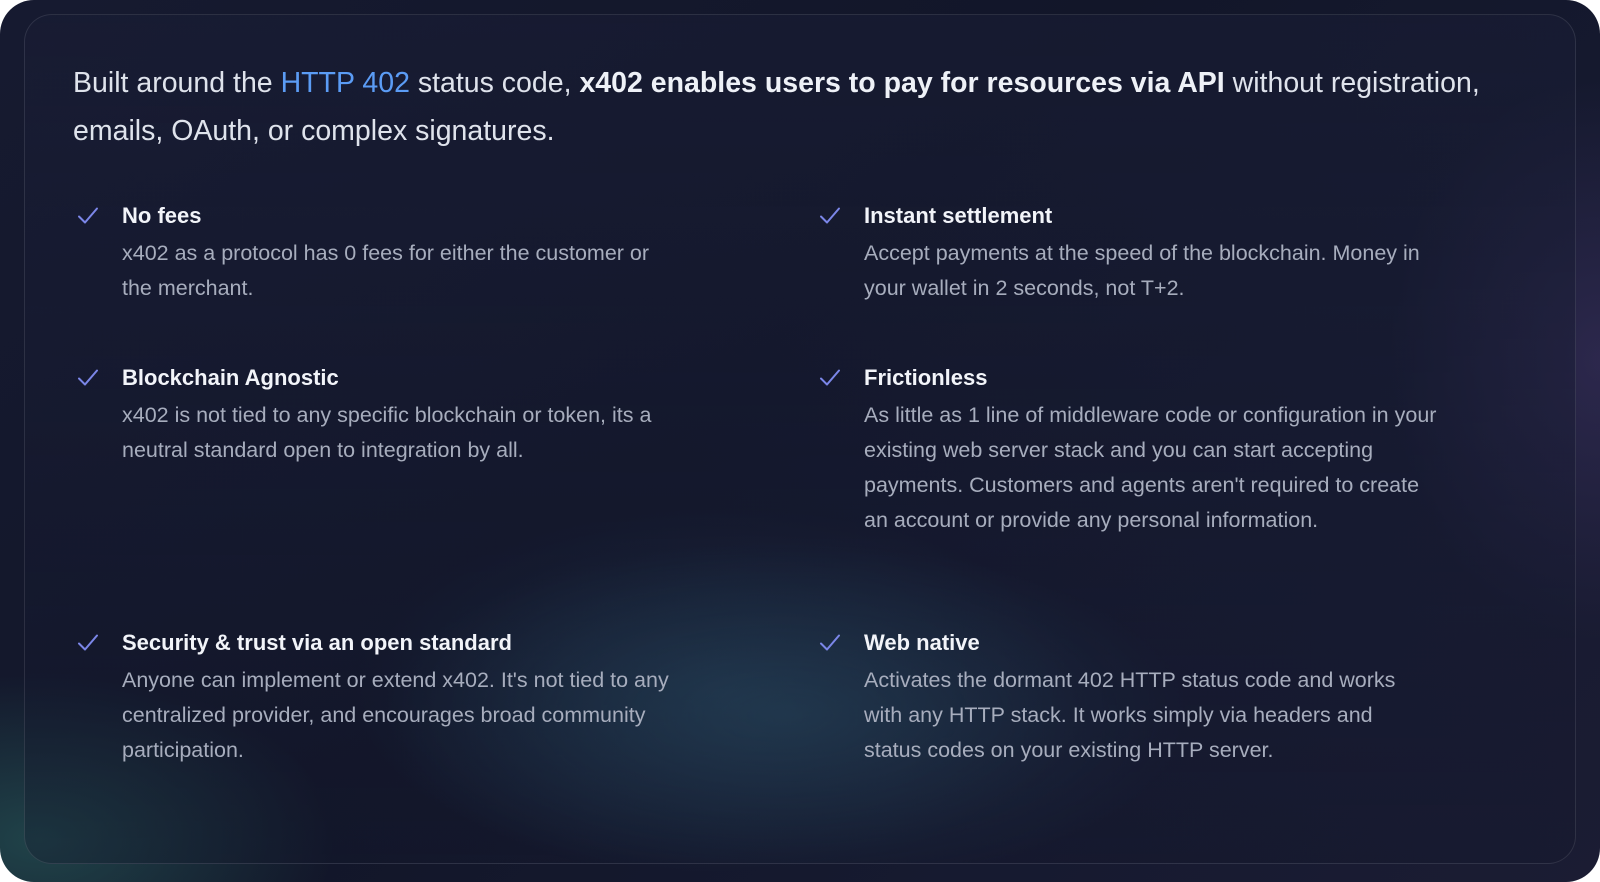  I want to click on feature-title: Web native, so click(922, 642).